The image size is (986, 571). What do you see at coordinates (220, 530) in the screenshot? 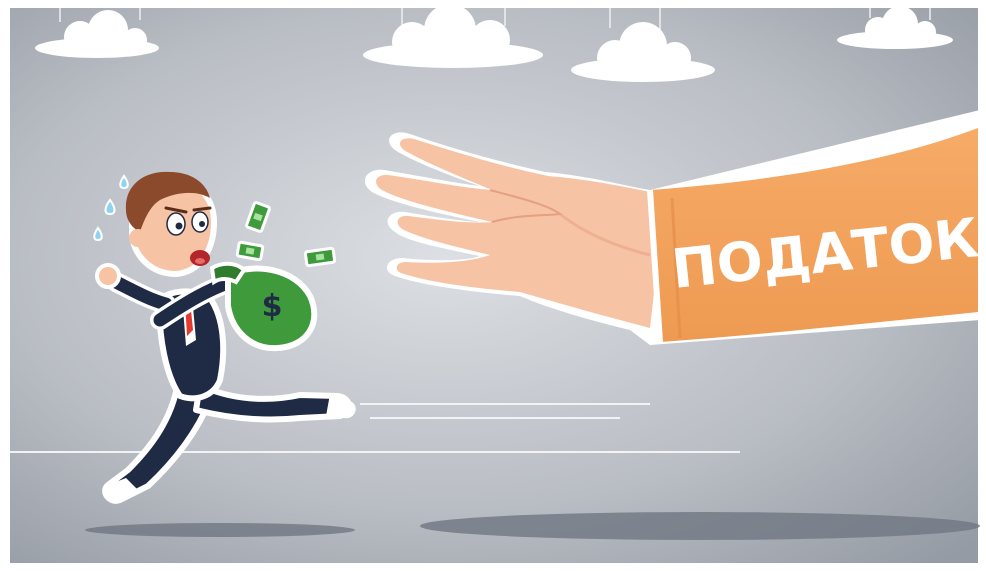
I see `runner-shadow` at bounding box center [220, 530].